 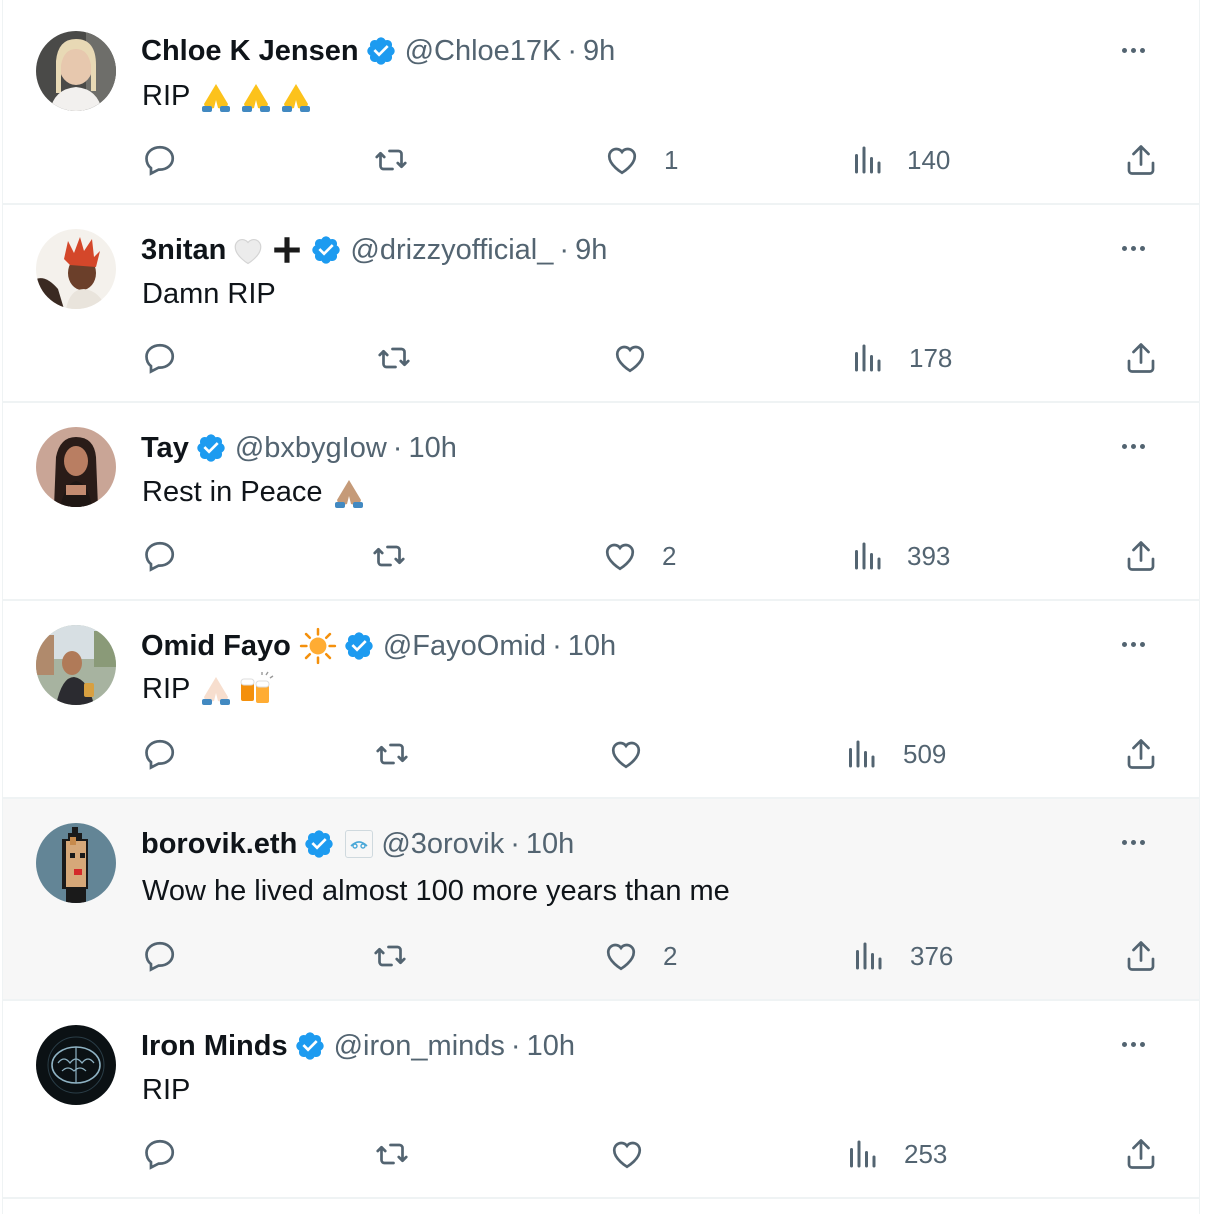 I want to click on white-heart-icon, so click(x=248, y=250).